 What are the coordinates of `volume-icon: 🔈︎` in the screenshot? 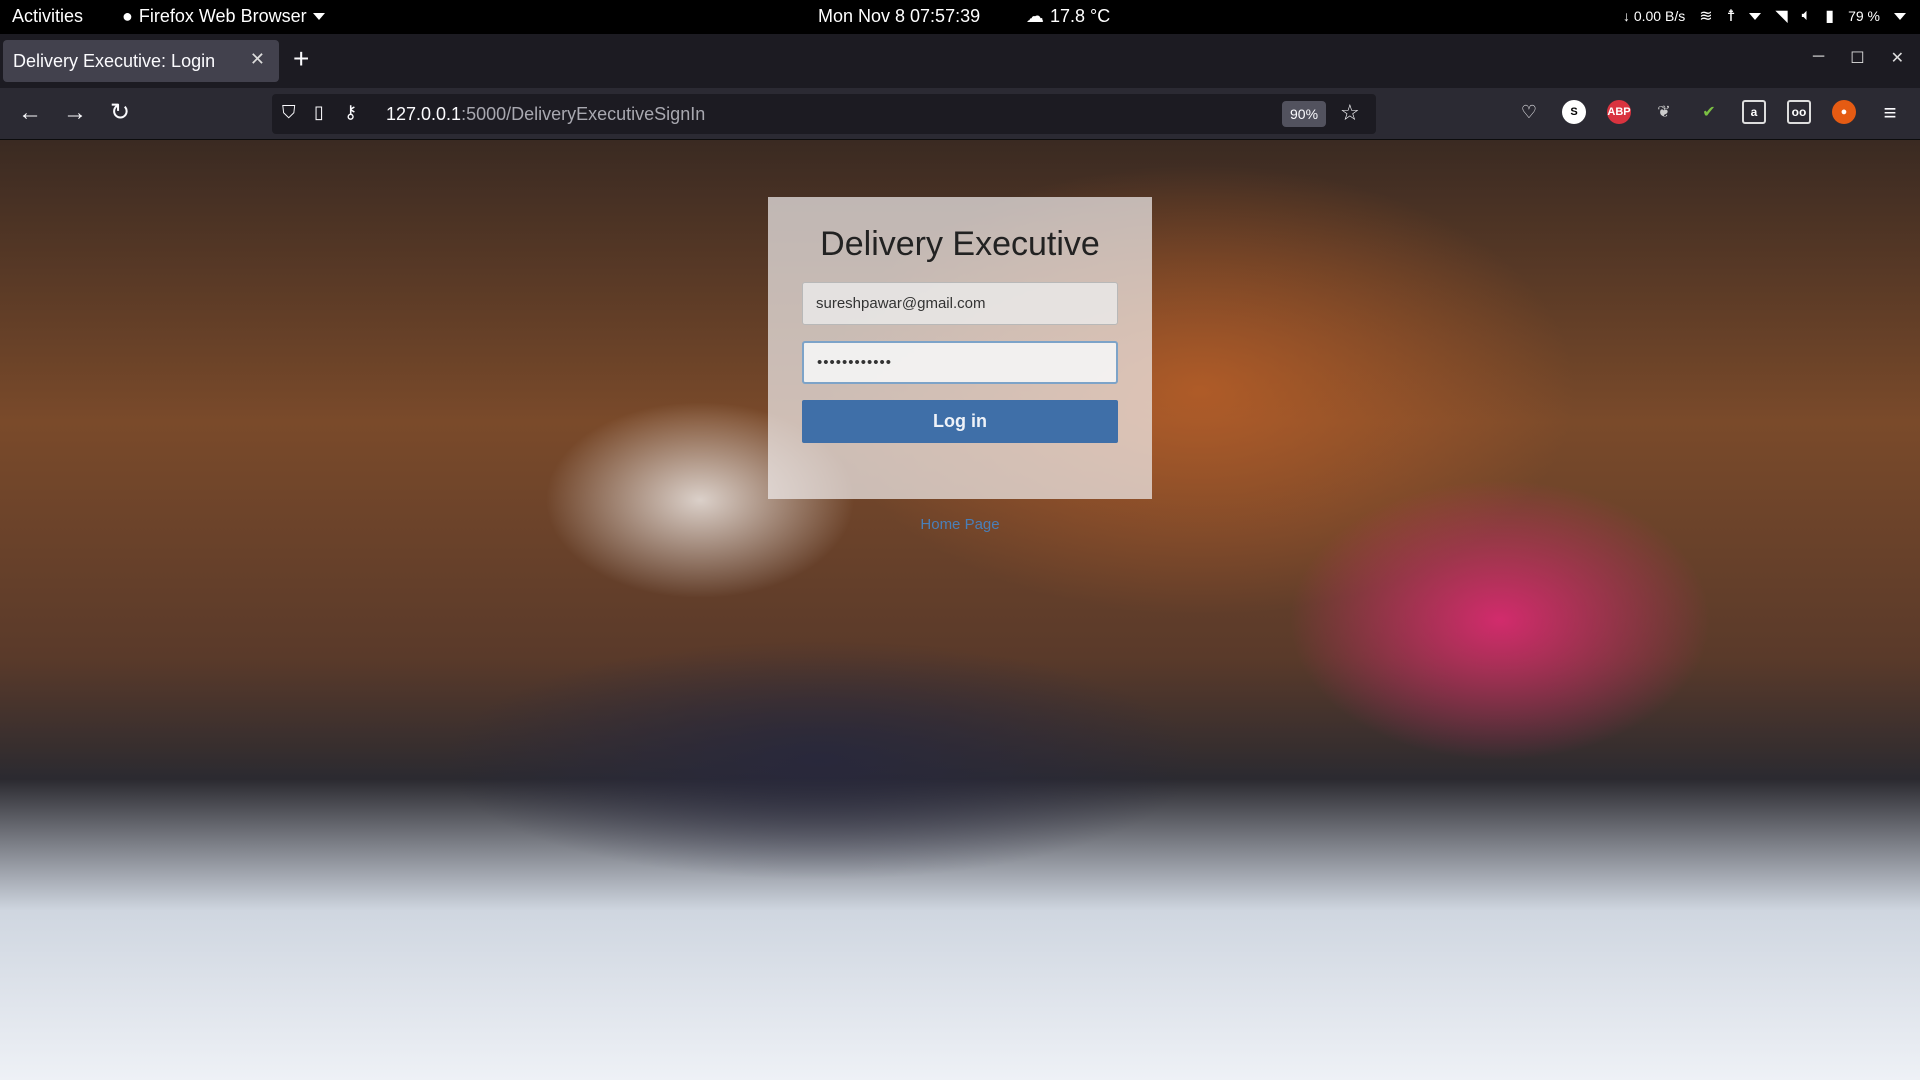 It's located at (1807, 16).